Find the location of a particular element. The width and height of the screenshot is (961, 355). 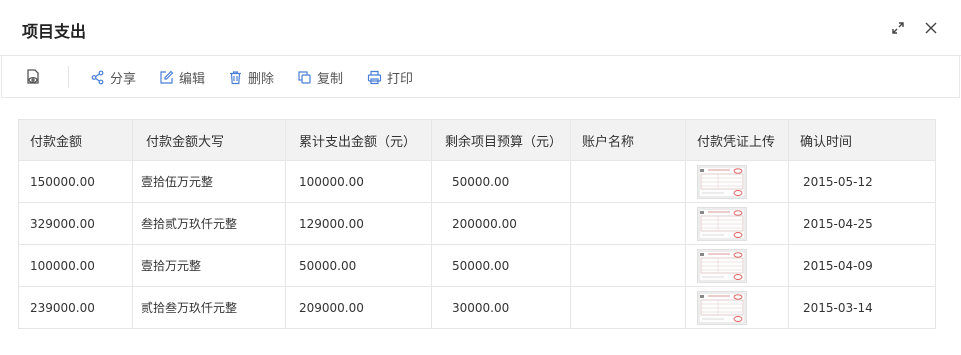

trash-icon is located at coordinates (235, 77).